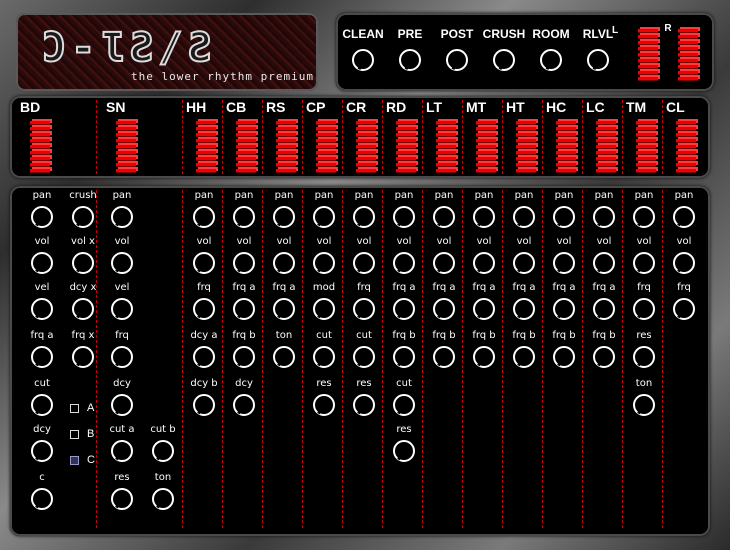 This screenshot has height=550, width=730. What do you see at coordinates (324, 309) in the screenshot?
I see `cp-knob-mod` at bounding box center [324, 309].